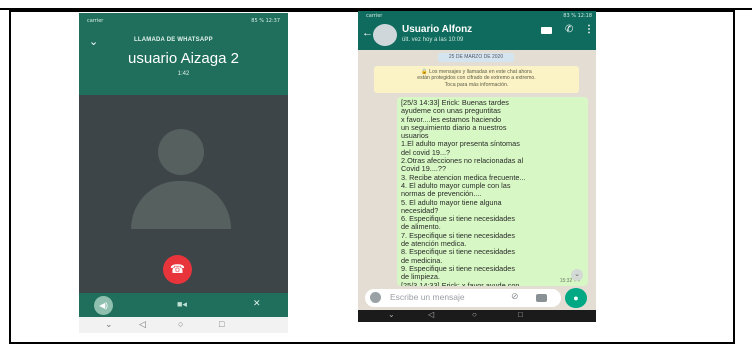 Image resolution: width=752 pixels, height=347 pixels. I want to click on call-duration: 1:42, so click(183, 74).